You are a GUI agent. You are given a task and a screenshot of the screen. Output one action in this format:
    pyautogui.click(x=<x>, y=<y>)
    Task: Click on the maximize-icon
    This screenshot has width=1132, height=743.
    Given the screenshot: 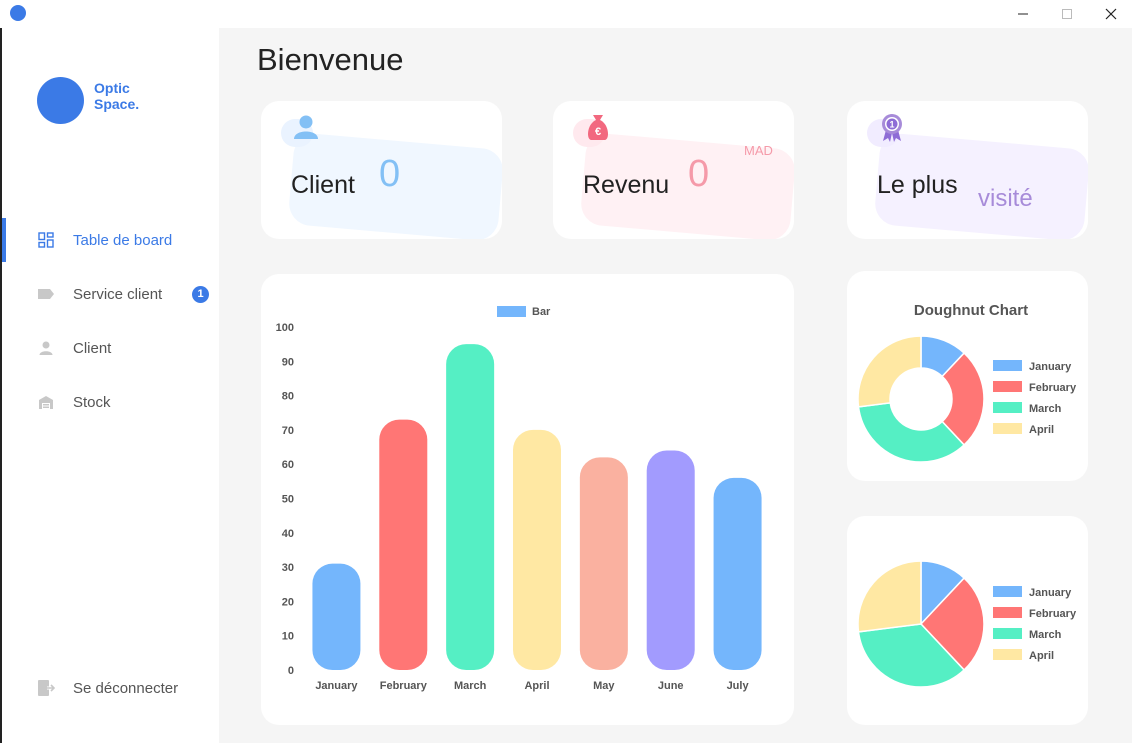 What is the action you would take?
    pyautogui.click(x=1067, y=14)
    